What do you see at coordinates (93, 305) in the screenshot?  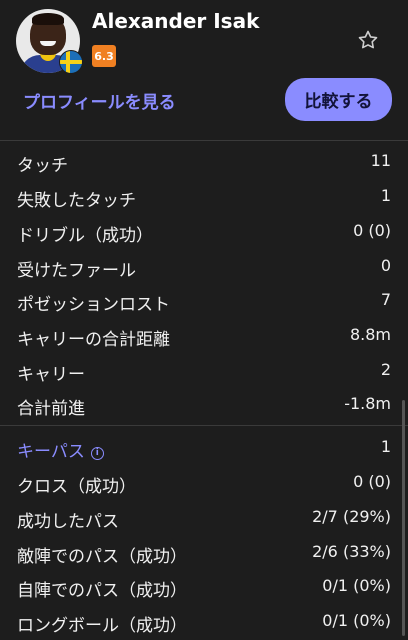 I see `stat-label: ポゼッションロスト` at bounding box center [93, 305].